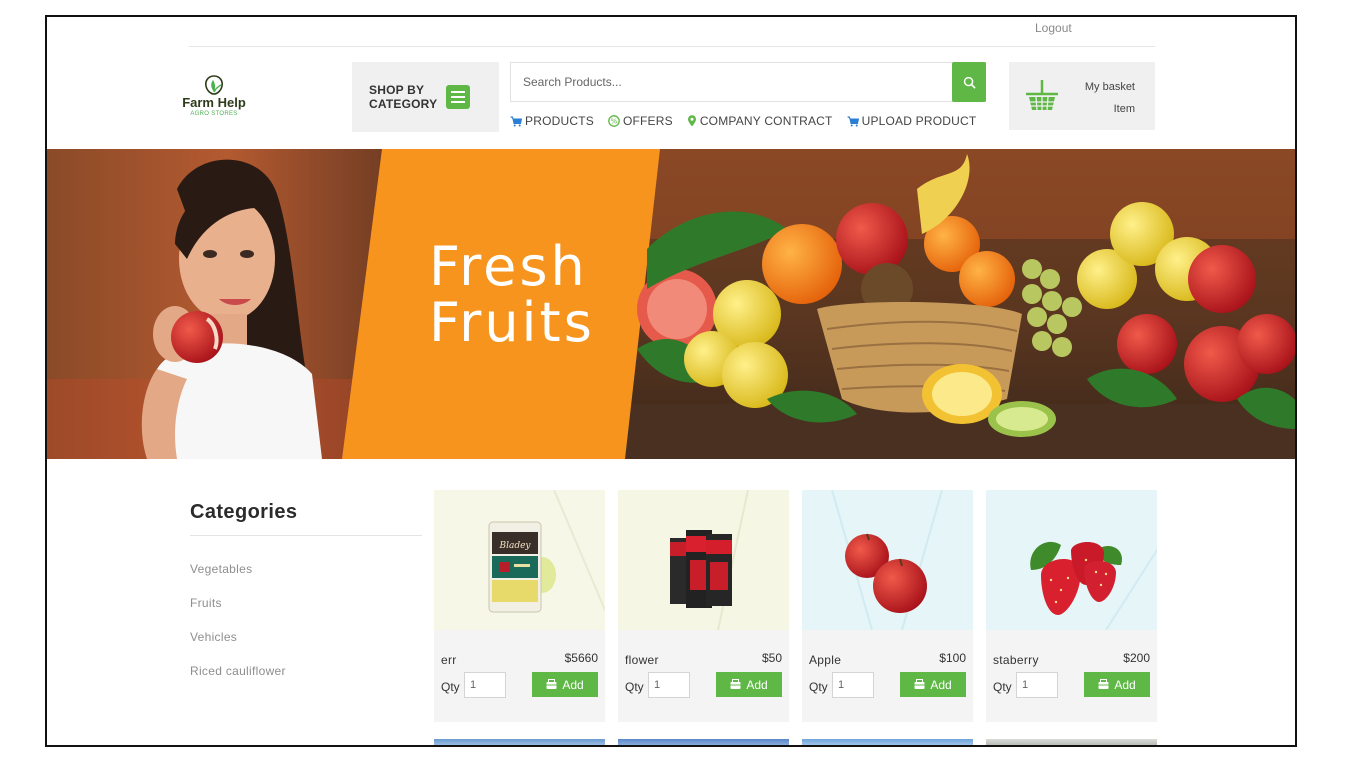  What do you see at coordinates (760, 121) in the screenshot?
I see `nav-company-contract: COMPANY CONTRACT` at bounding box center [760, 121].